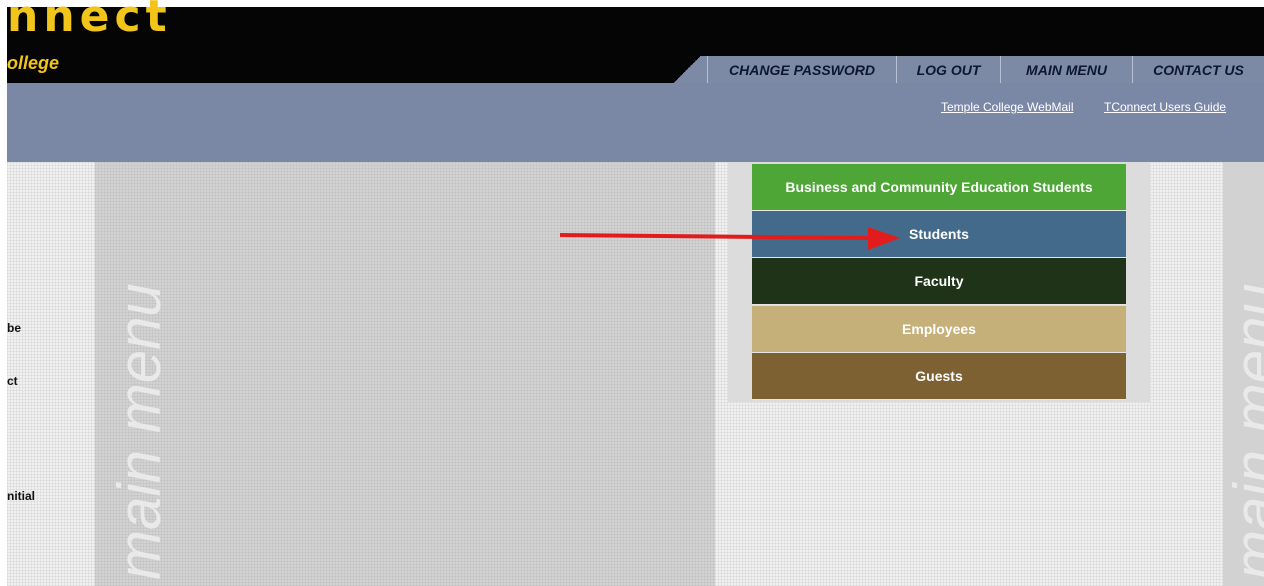  Describe the element at coordinates (716, 236) in the screenshot. I see `arrow-shaft` at that location.